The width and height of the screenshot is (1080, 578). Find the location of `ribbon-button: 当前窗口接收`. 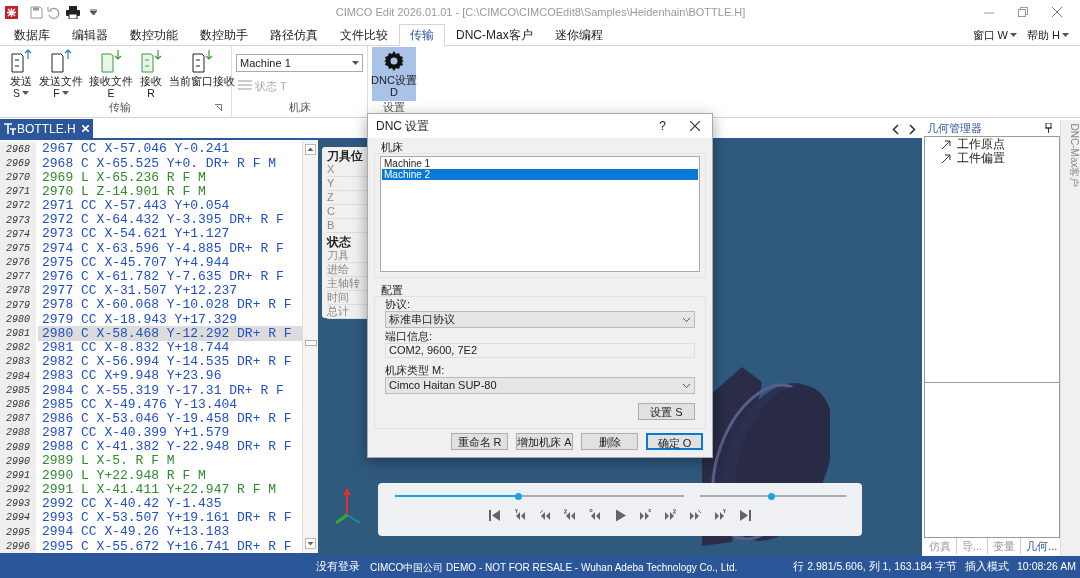

ribbon-button: 当前窗口接收 is located at coordinates (202, 68).